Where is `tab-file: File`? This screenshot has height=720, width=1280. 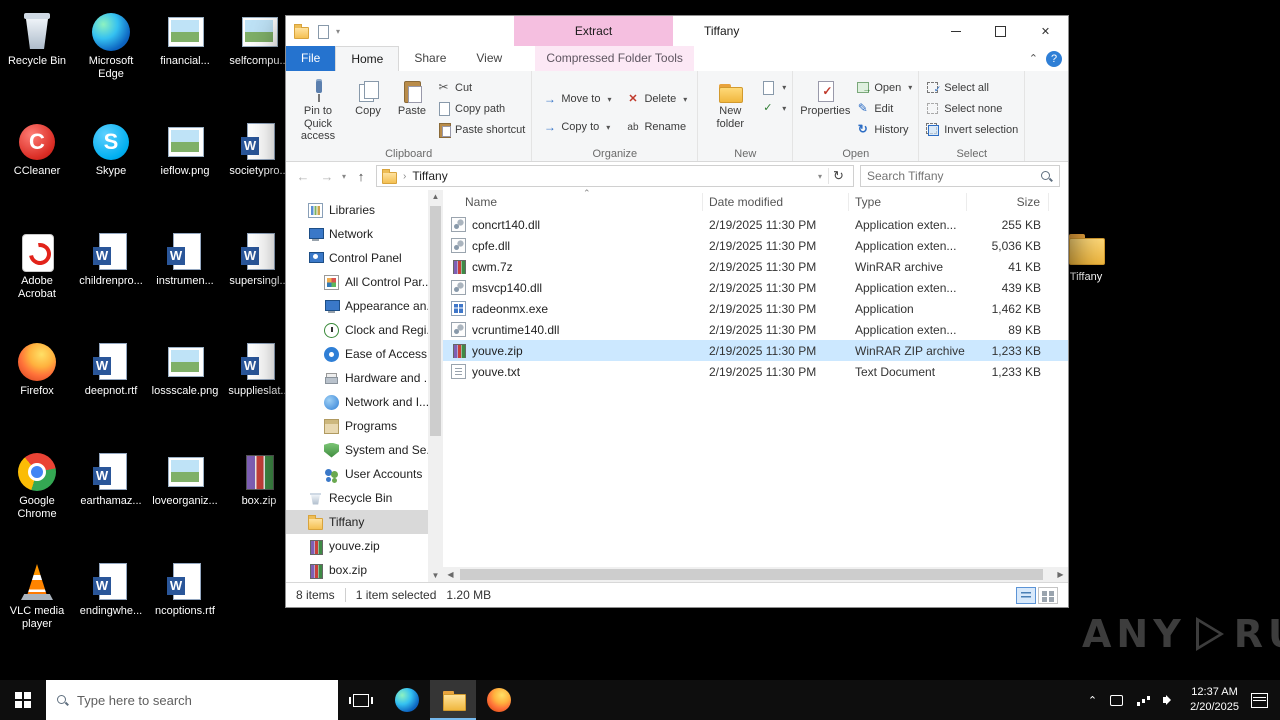 tab-file: File is located at coordinates (311, 58).